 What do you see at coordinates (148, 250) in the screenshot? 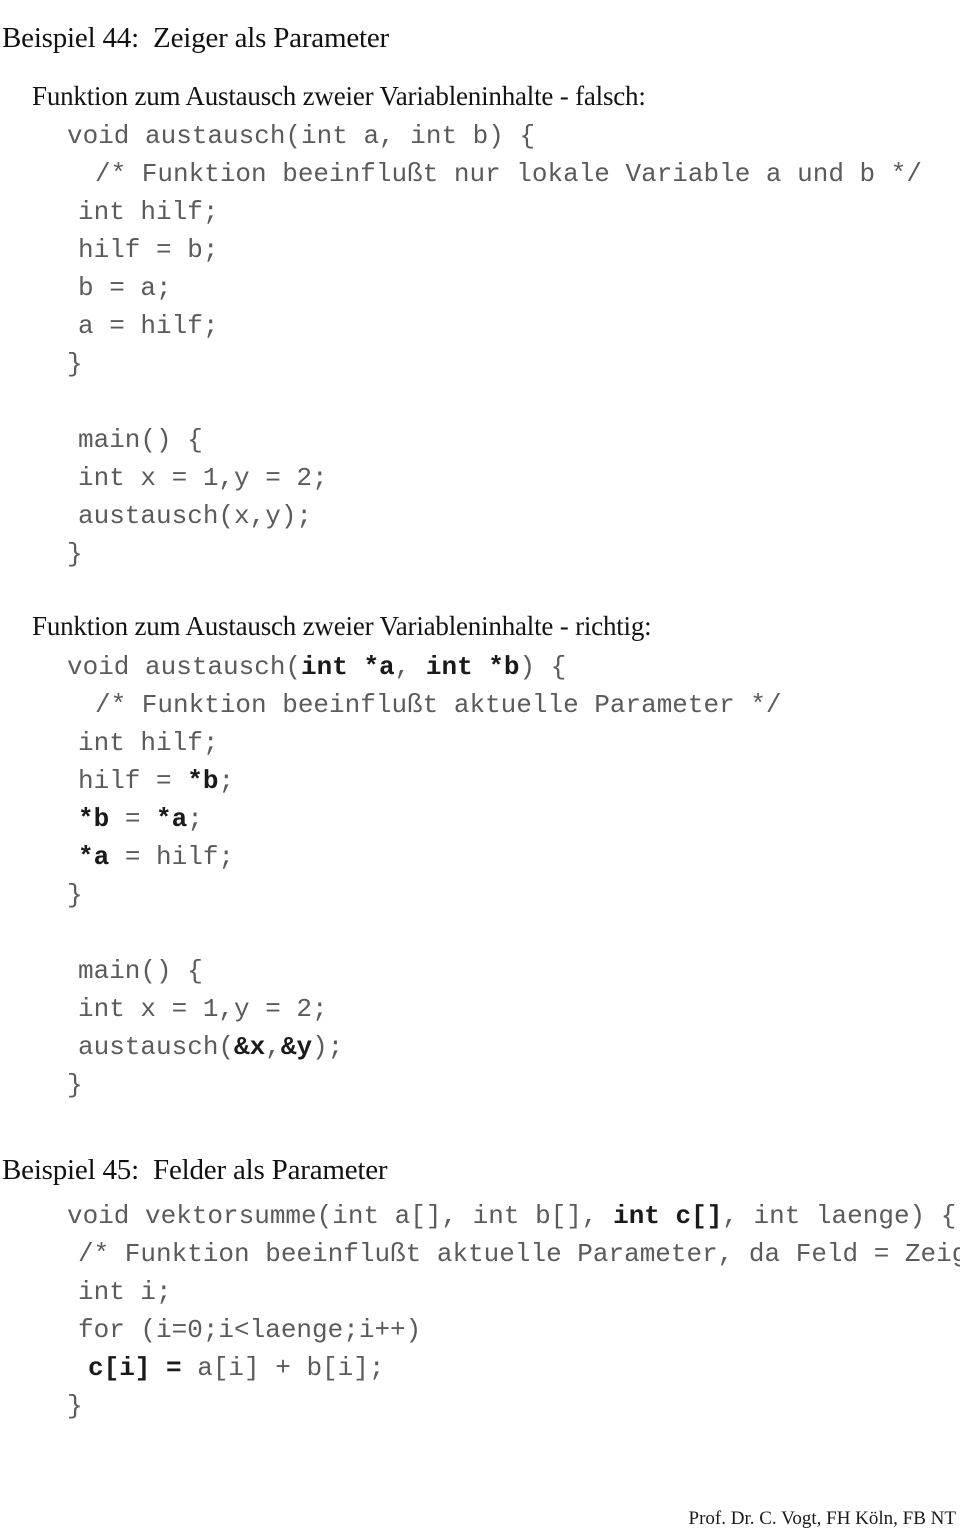
I see `code-text: hilf = b;` at bounding box center [148, 250].